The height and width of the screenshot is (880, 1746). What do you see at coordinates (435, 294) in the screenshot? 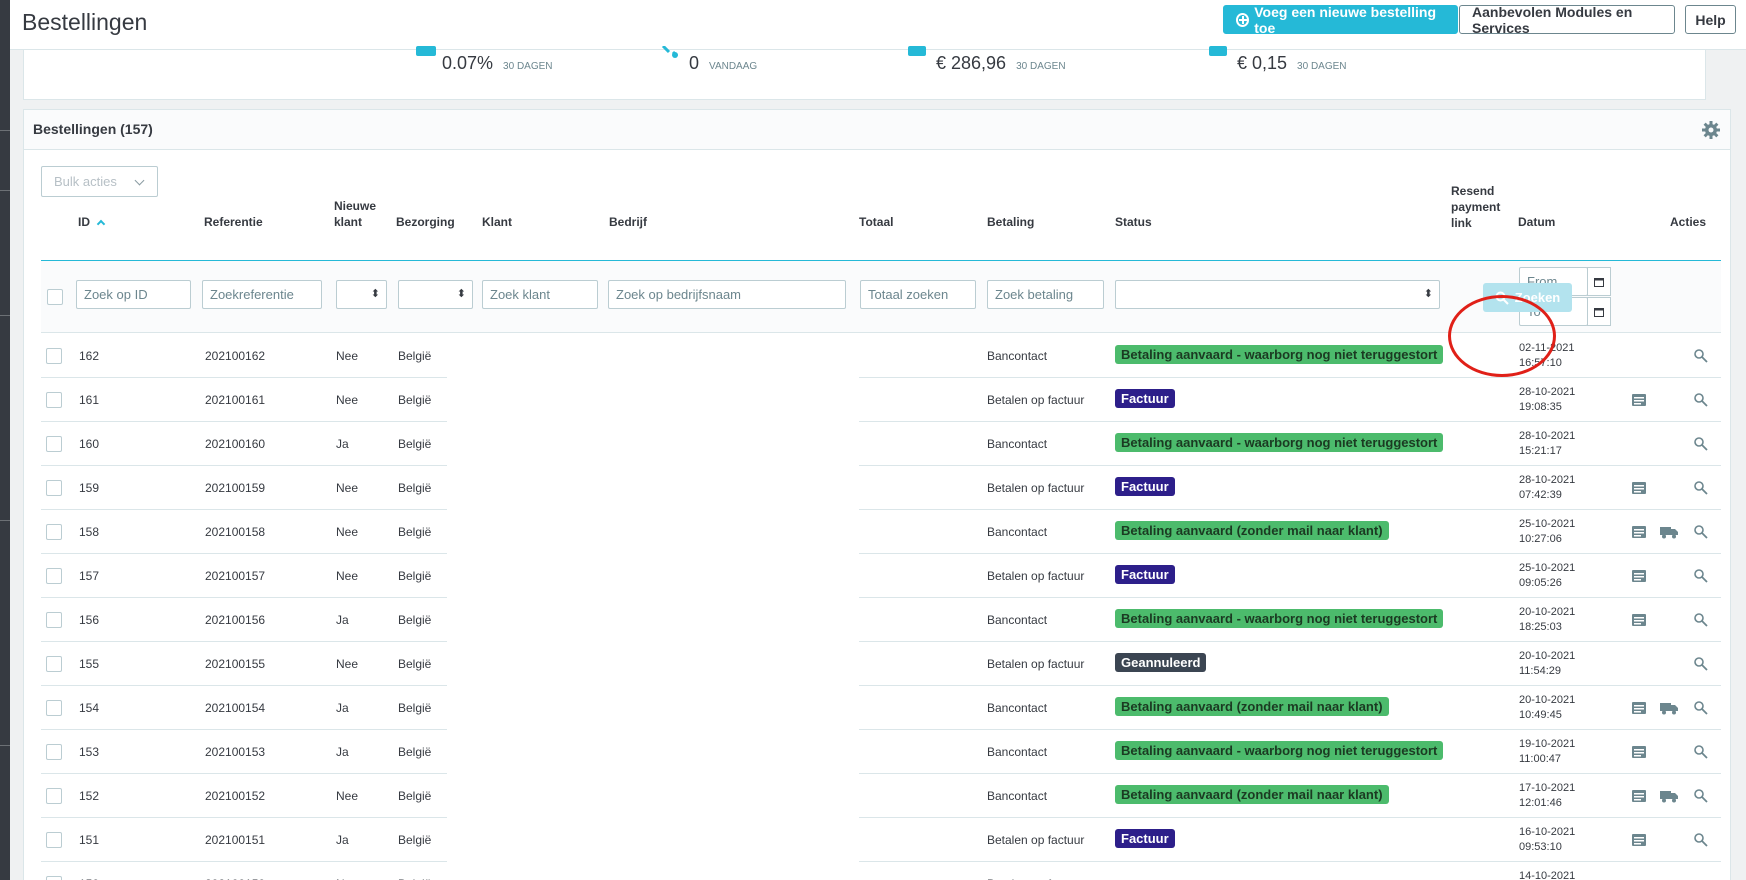
I see `filter-delivery-select` at bounding box center [435, 294].